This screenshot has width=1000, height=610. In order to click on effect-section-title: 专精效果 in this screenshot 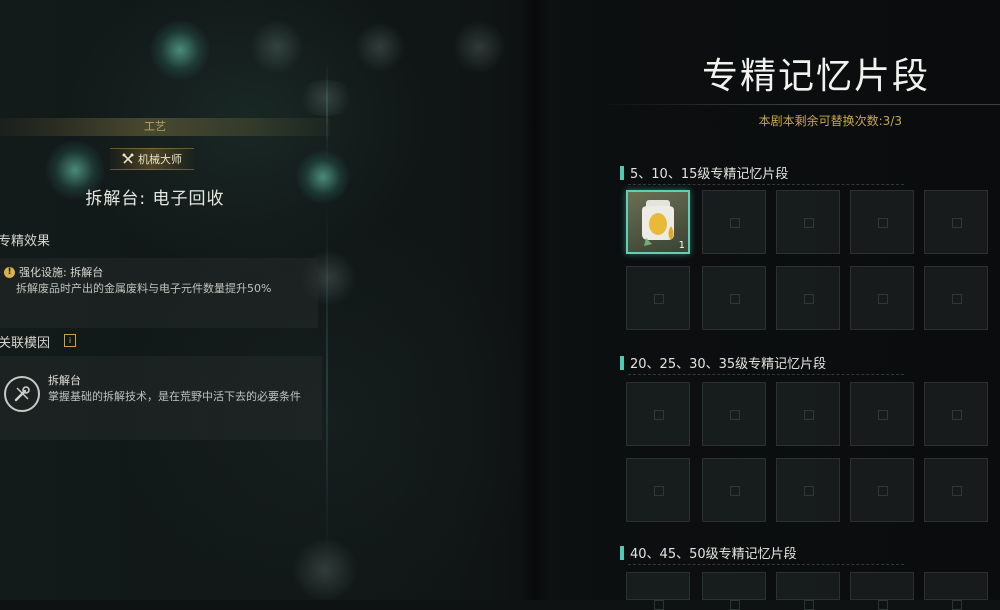, I will do `click(25, 241)`.